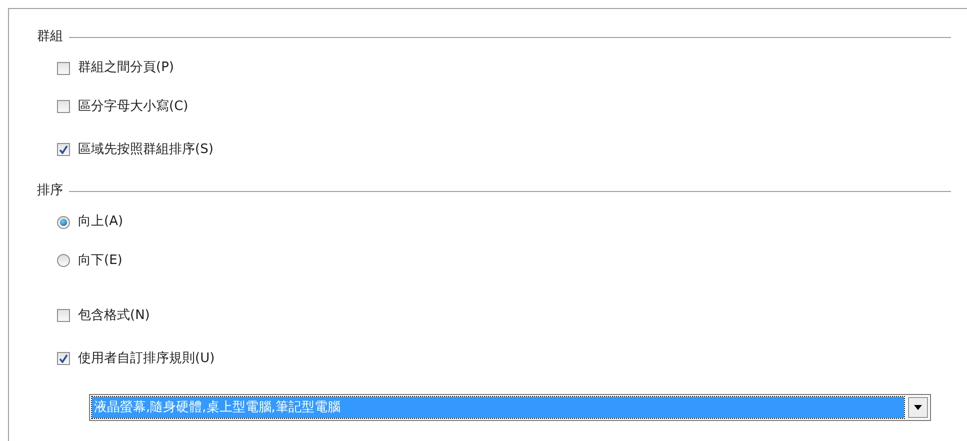 This screenshot has width=967, height=441. I want to click on caret-icon, so click(918, 407).